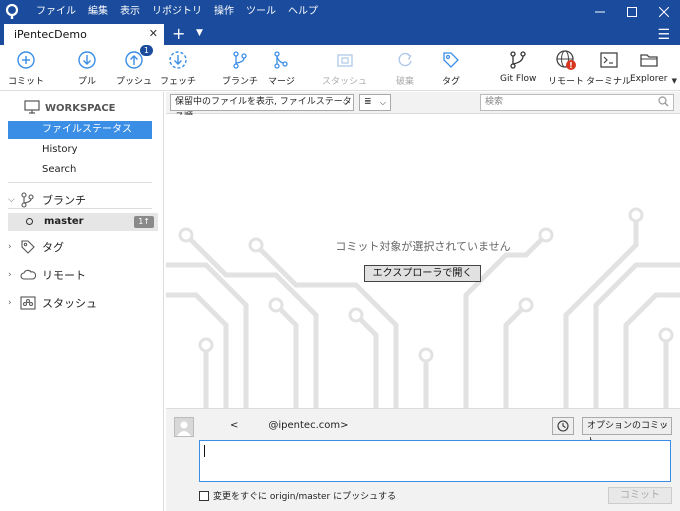 The height and width of the screenshot is (511, 680). Describe the element at coordinates (261, 12) in the screenshot. I see `menu-tools: ツール` at that location.